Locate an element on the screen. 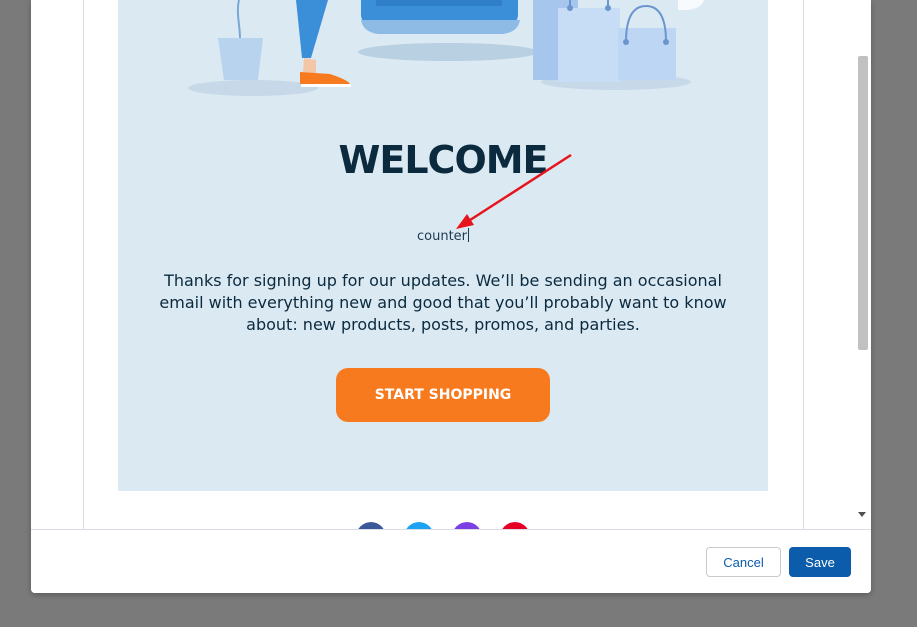 The height and width of the screenshot is (627, 917). cancel-button: Cancel is located at coordinates (743, 562).